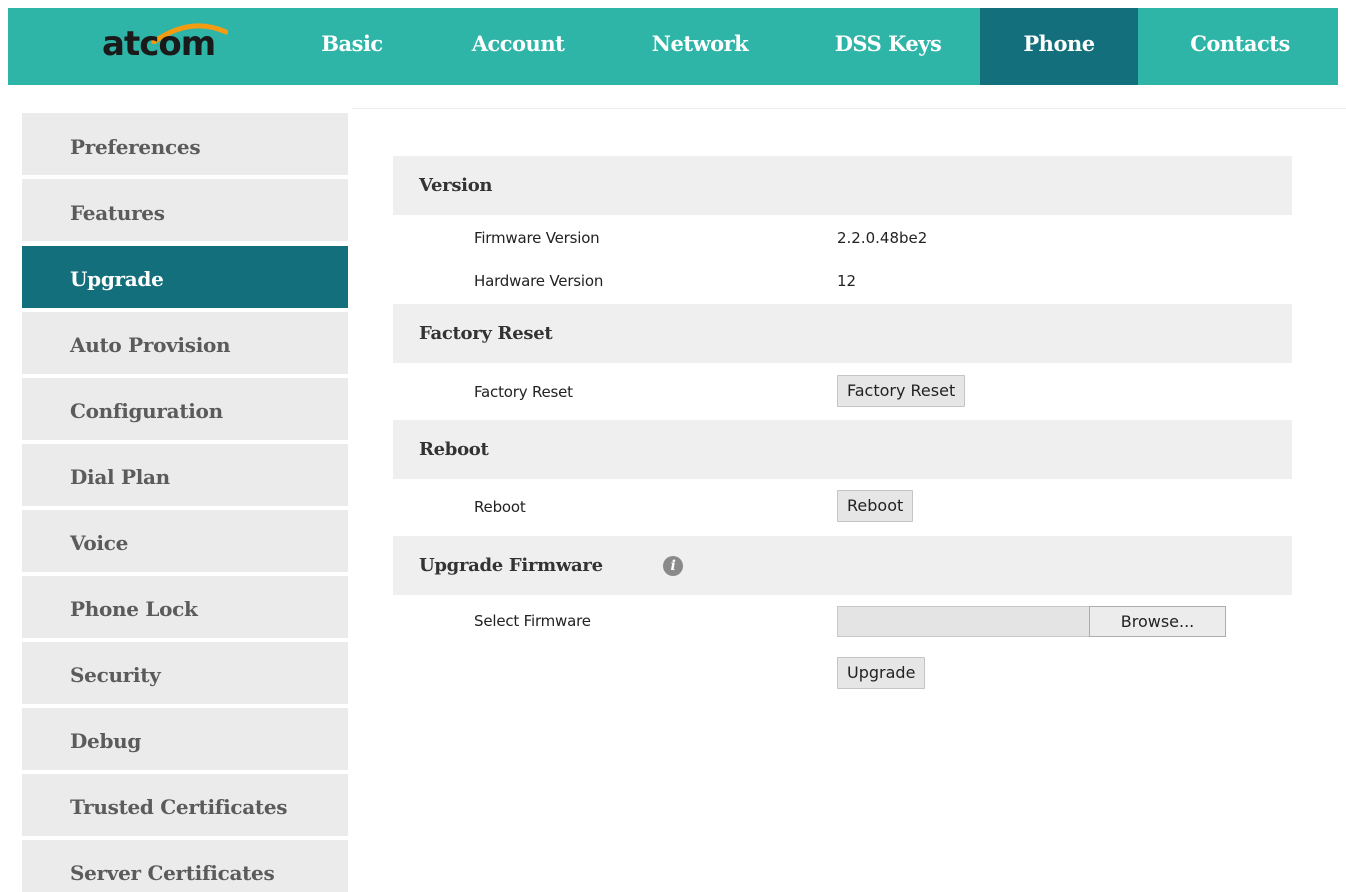 The image size is (1346, 892). I want to click on section-title-reboot: Reboot, so click(454, 449).